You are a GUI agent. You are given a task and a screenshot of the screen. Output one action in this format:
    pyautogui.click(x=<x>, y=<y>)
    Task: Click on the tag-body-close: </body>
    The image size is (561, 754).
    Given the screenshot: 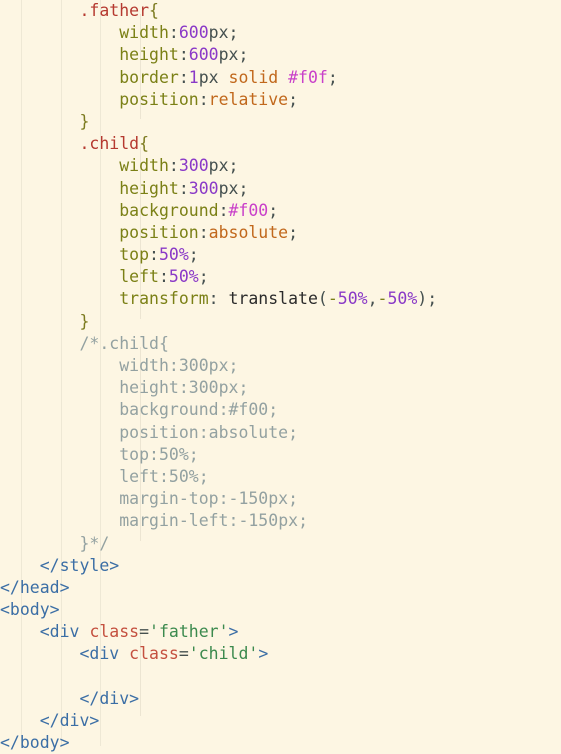 What is the action you would take?
    pyautogui.click(x=35, y=743)
    